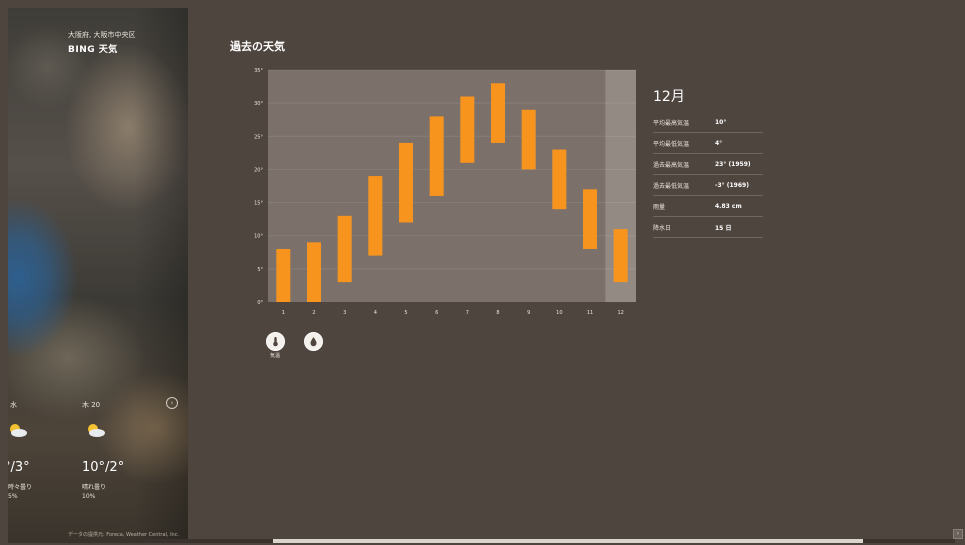 The height and width of the screenshot is (545, 965). Describe the element at coordinates (620, 313) in the screenshot. I see `x-tick-label: 12` at that location.